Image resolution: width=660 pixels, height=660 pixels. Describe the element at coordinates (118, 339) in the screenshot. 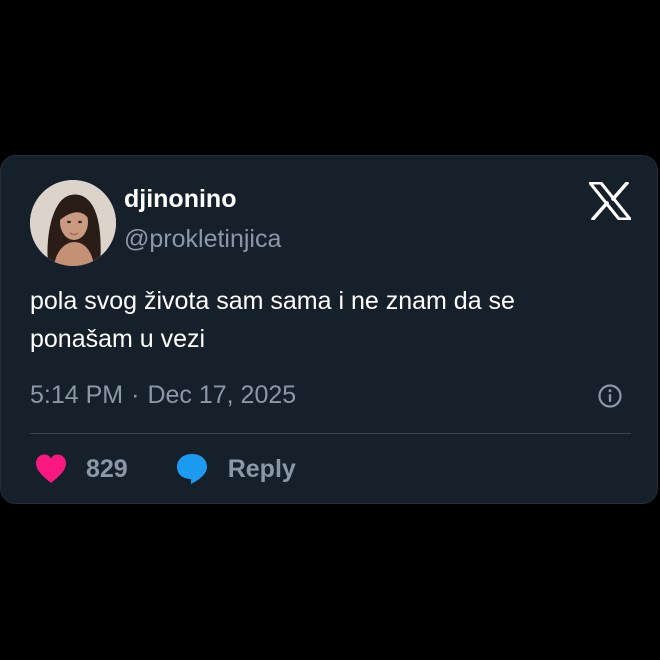

I see `tweet-text-line: ponašam u vezi` at that location.